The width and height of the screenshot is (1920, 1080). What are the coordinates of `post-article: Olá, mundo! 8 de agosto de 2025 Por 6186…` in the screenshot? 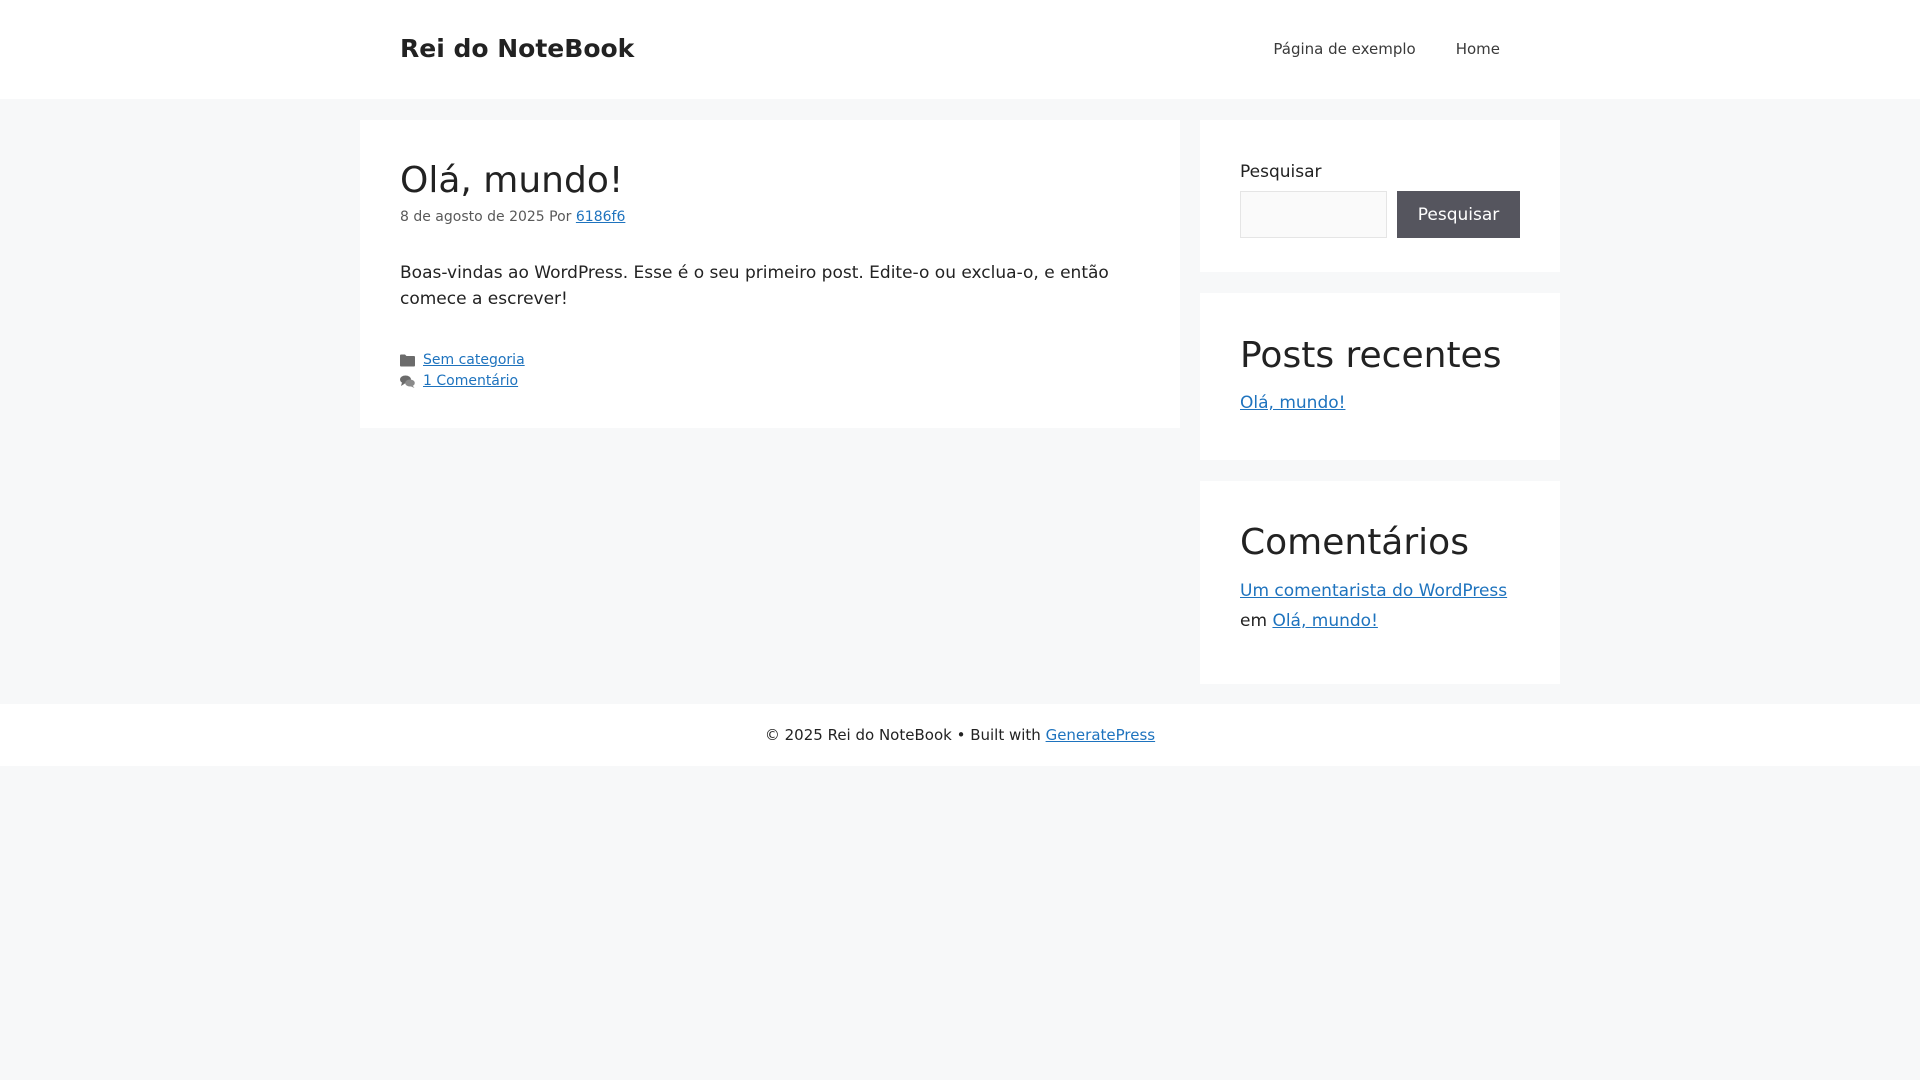 It's located at (770, 274).